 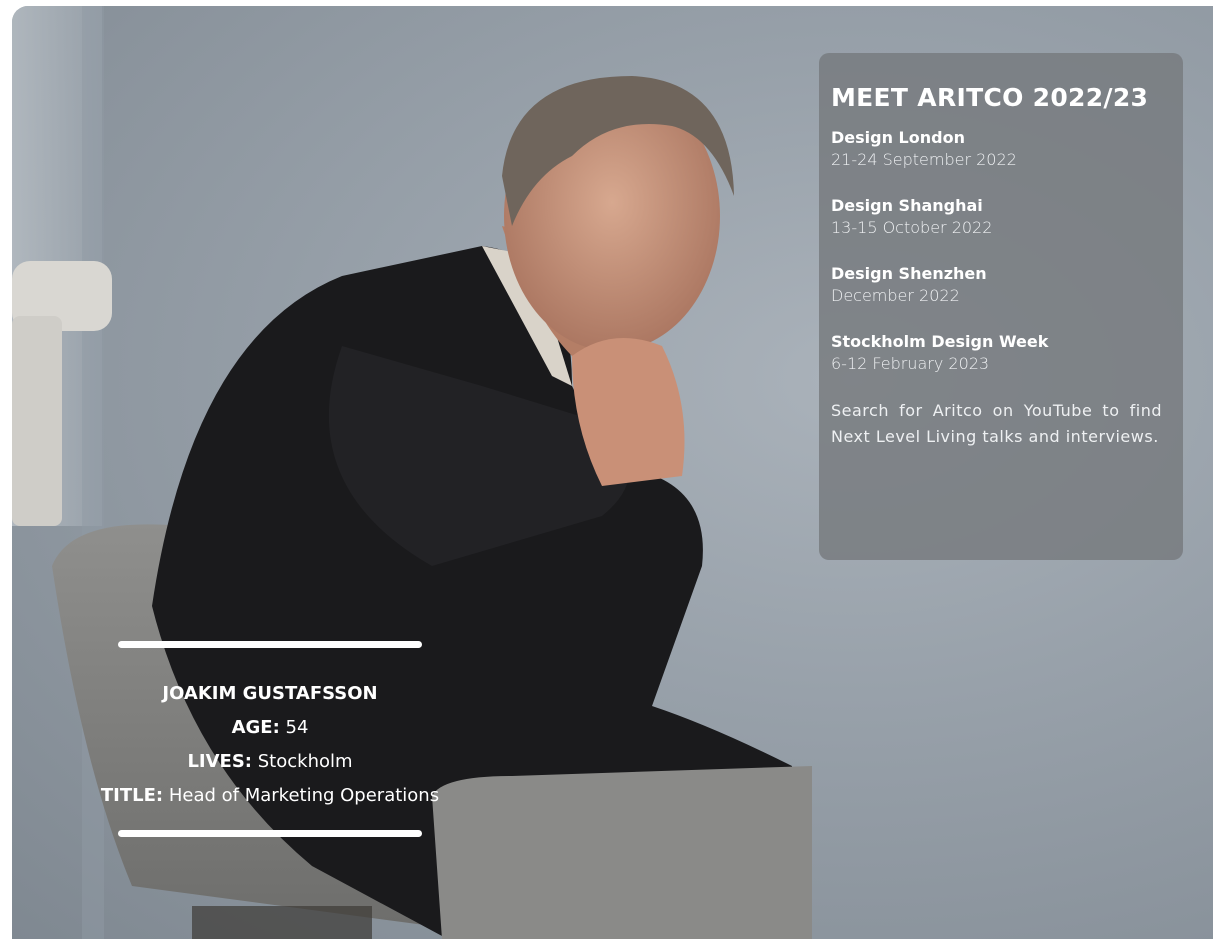 I want to click on event-name: Stockholm Design Week, so click(x=940, y=341).